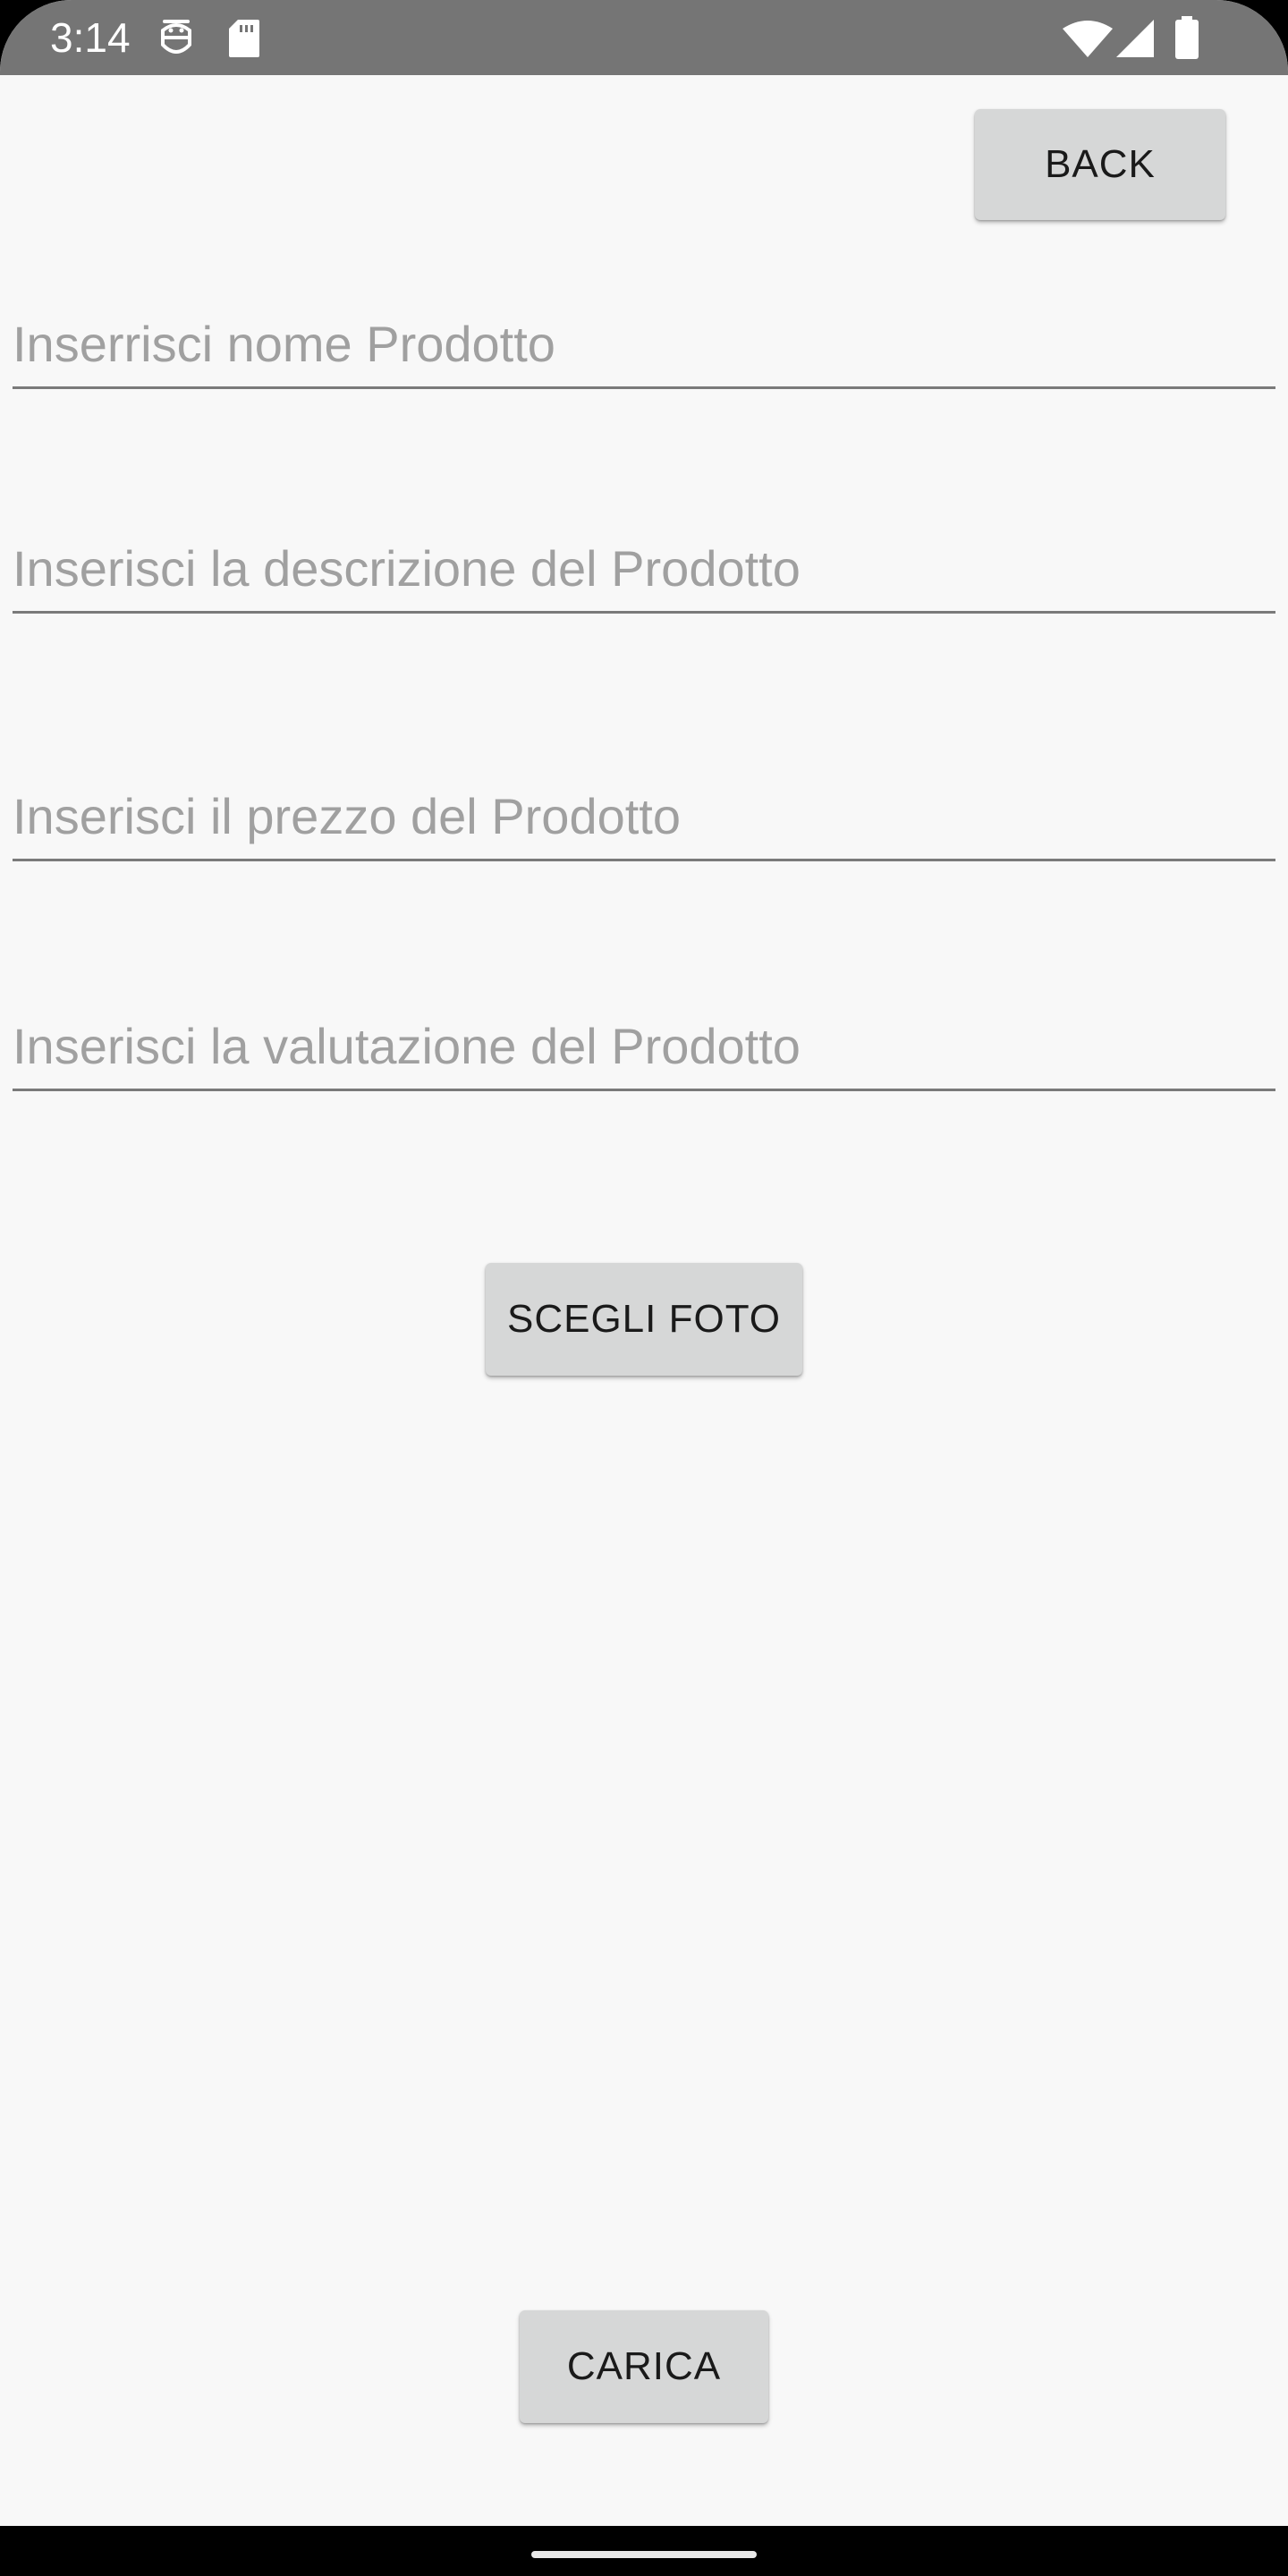 This screenshot has height=2576, width=1288. What do you see at coordinates (644, 1319) in the screenshot?
I see `choose-photo-button: SCEGLI FOTO` at bounding box center [644, 1319].